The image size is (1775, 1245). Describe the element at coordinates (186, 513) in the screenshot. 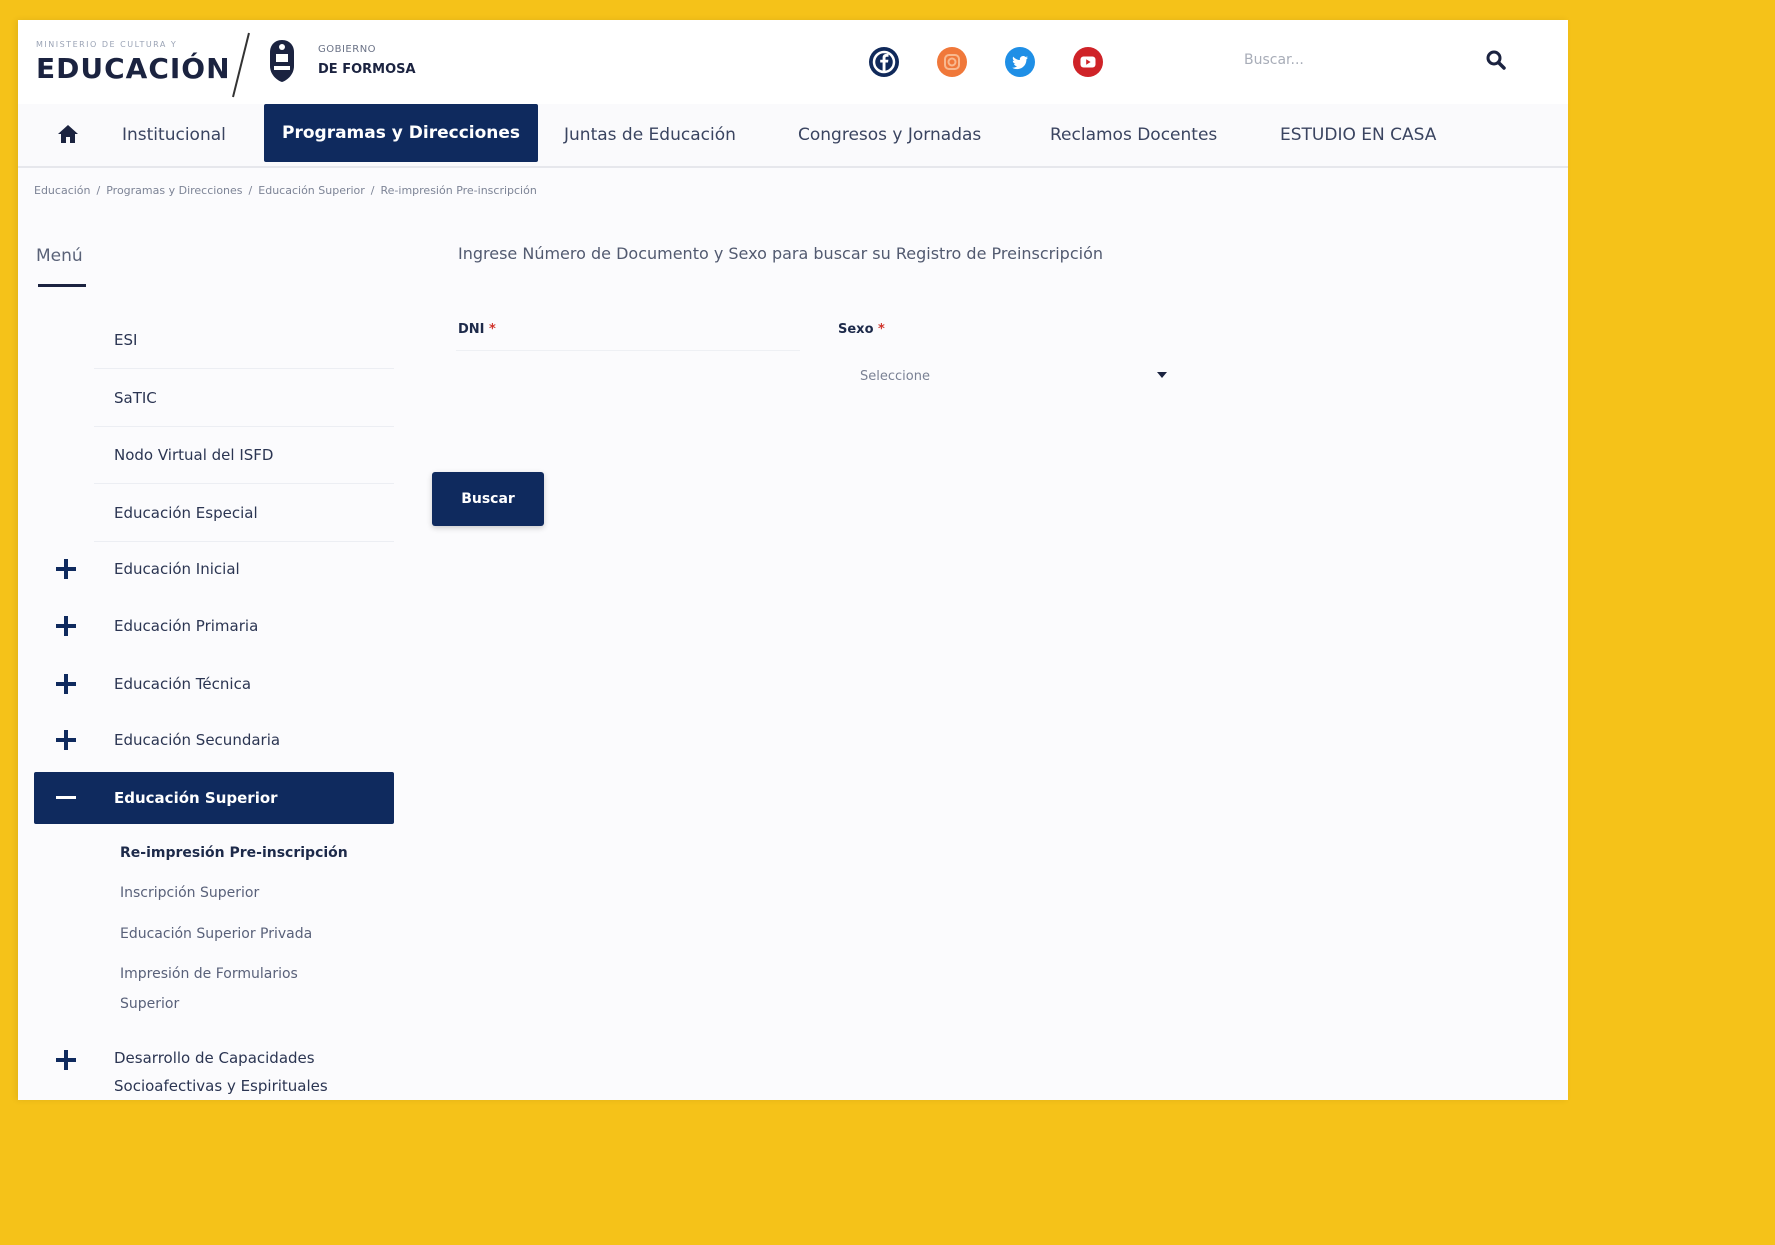

I see `sidebar-item-label: Educación Especial` at that location.